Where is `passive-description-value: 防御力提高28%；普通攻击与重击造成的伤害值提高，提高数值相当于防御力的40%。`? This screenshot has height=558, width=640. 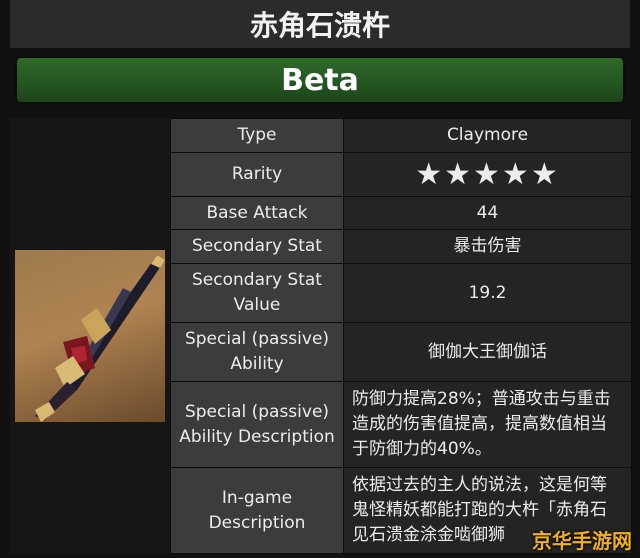 passive-description-value: 防御力提高28%；普通攻击与重击造成的伤害值提高，提高数值相当于防御力的40%。 is located at coordinates (487, 424).